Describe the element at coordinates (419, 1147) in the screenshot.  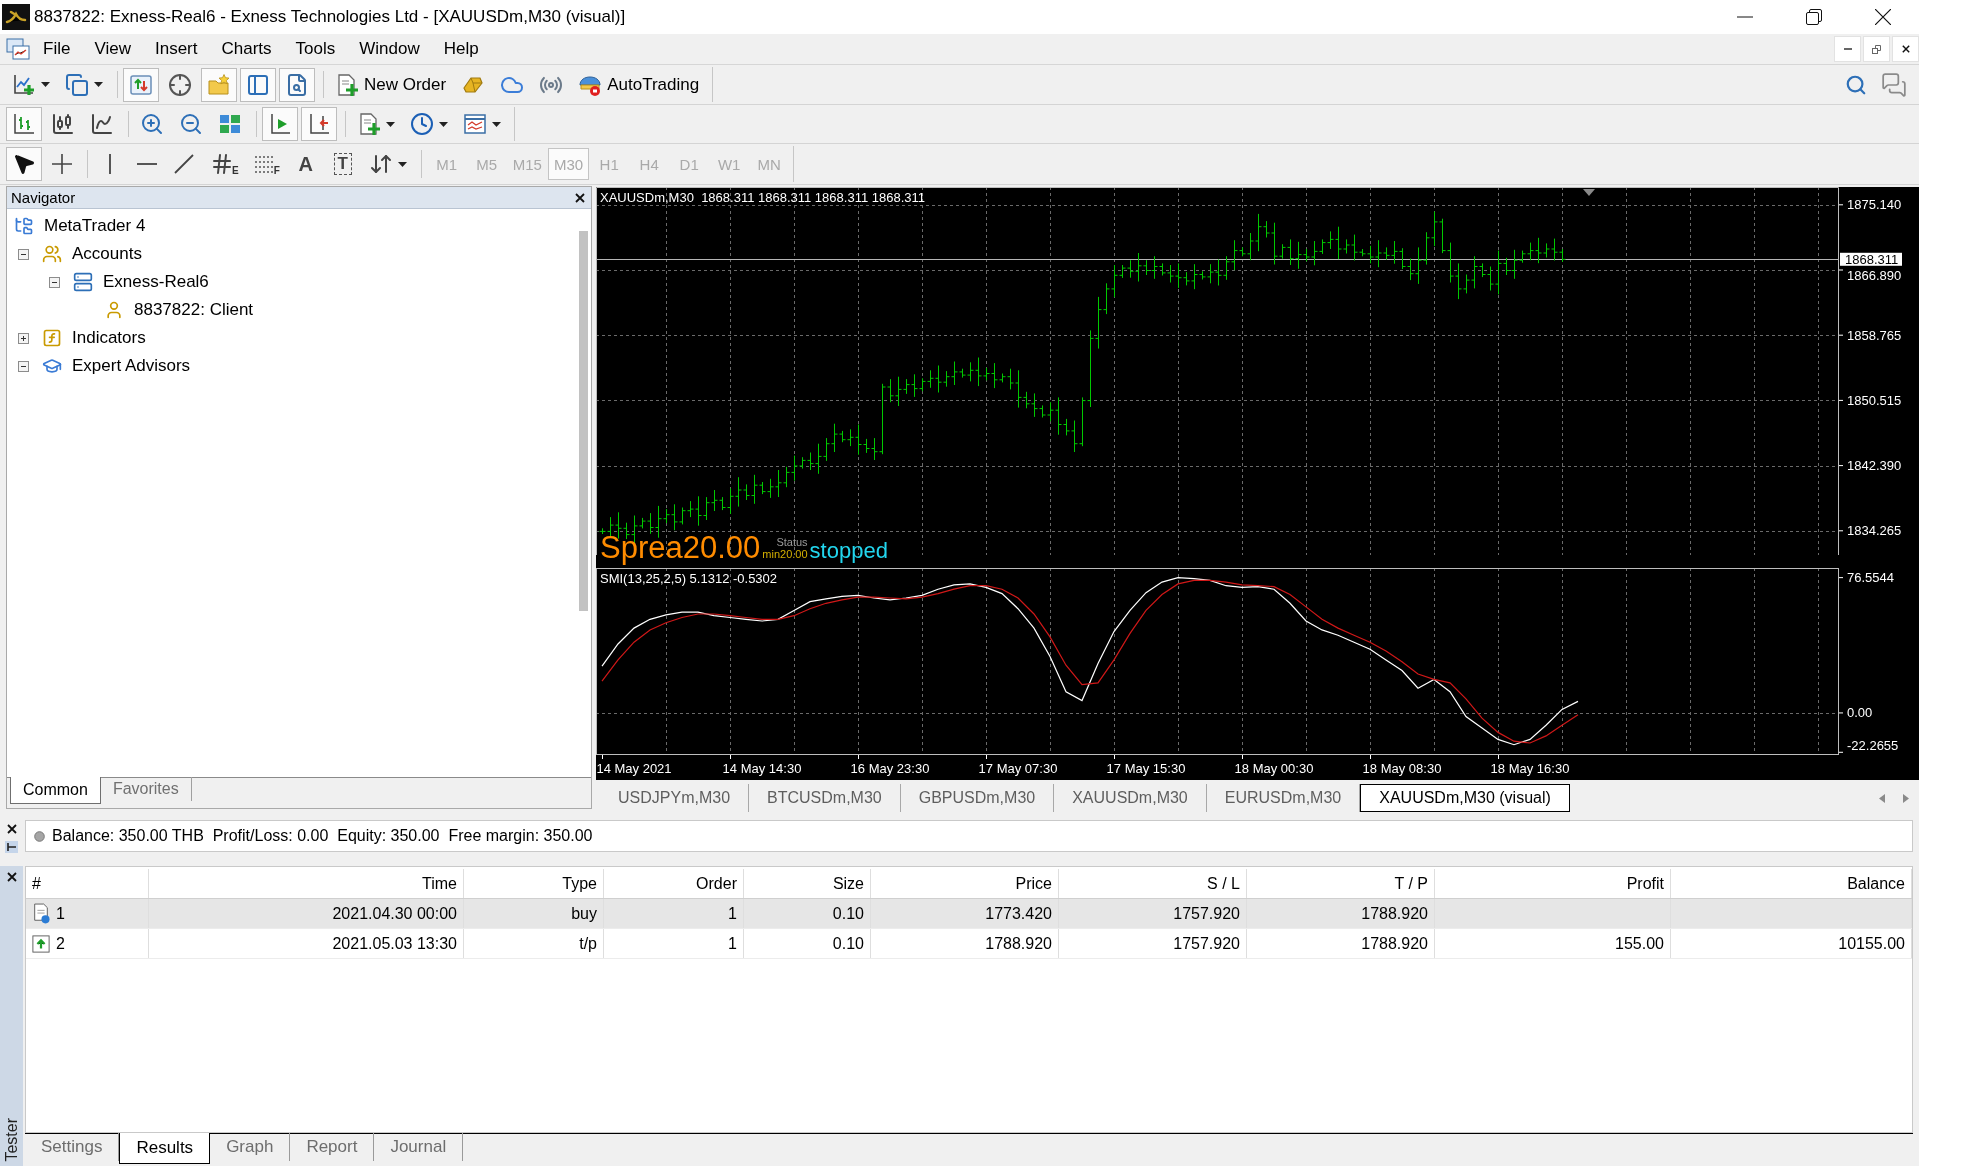
I see `tab: Journal` at that location.